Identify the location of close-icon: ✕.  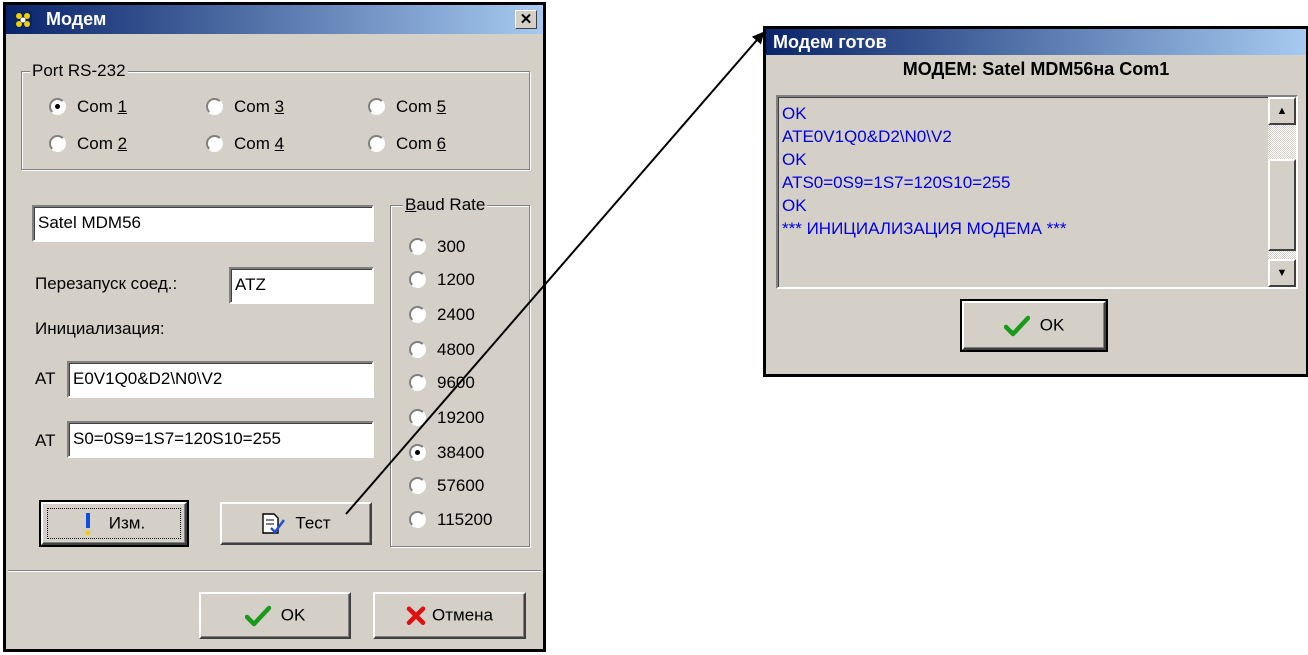
(526, 19).